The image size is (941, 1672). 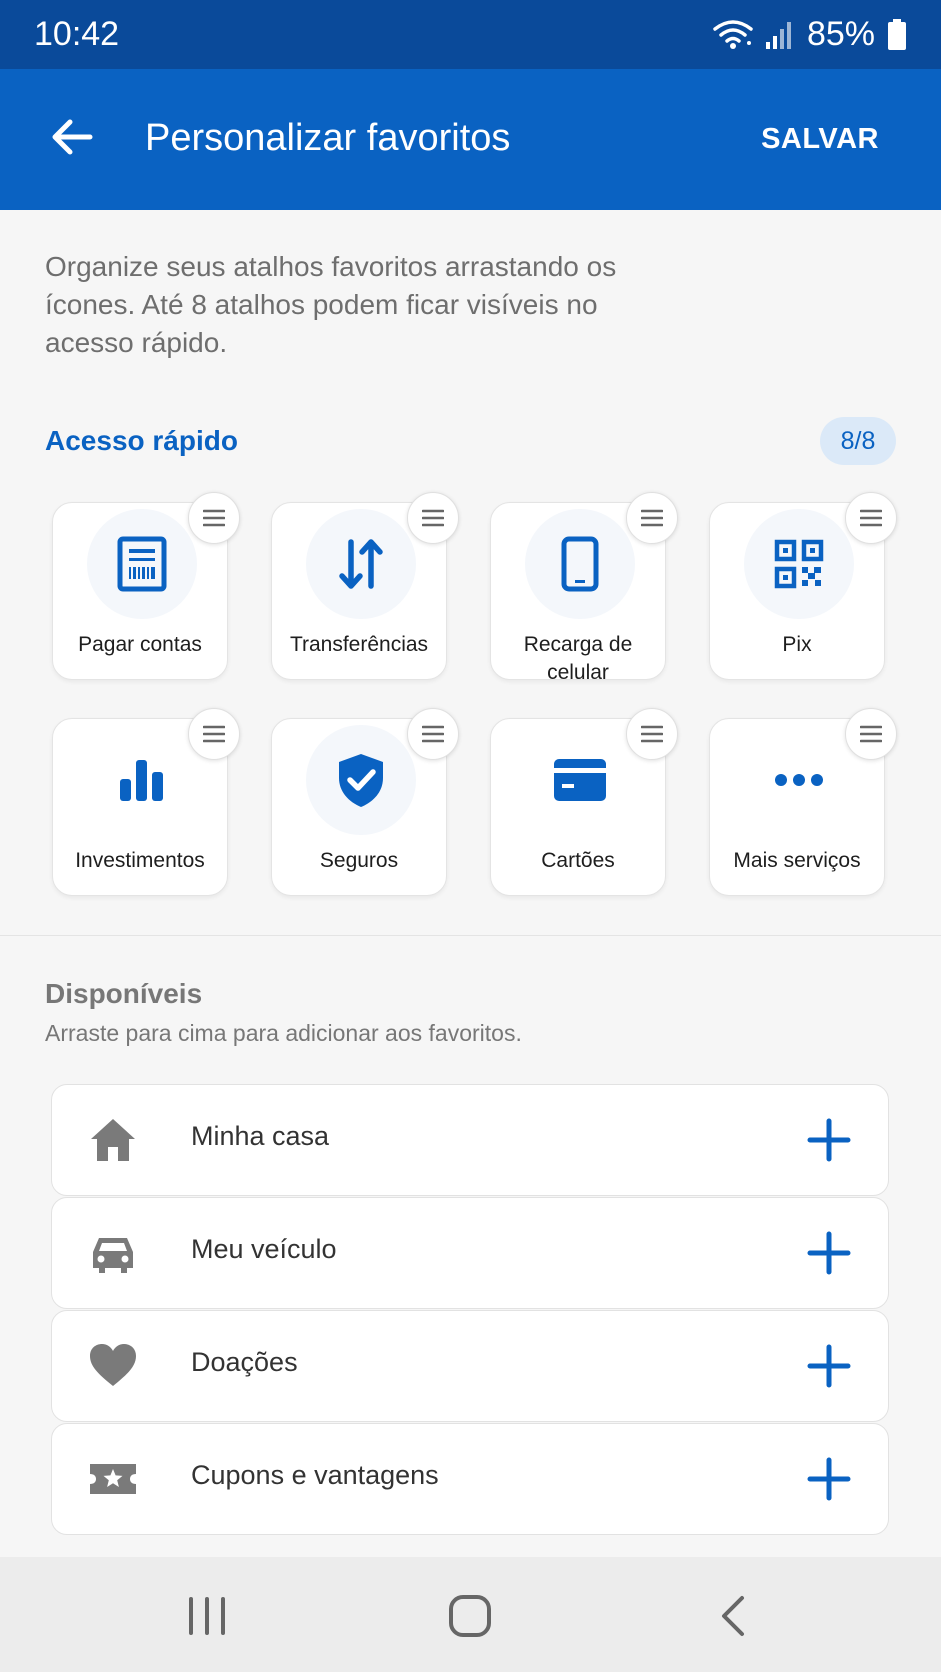 What do you see at coordinates (328, 138) in the screenshot?
I see `page-title: Personalizar favoritos` at bounding box center [328, 138].